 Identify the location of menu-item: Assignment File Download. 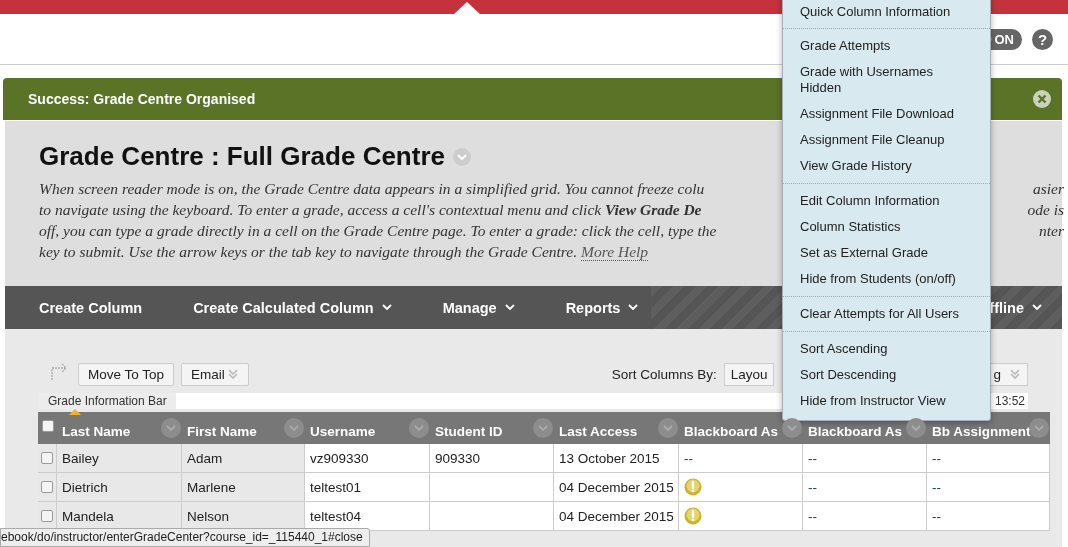
(886, 114).